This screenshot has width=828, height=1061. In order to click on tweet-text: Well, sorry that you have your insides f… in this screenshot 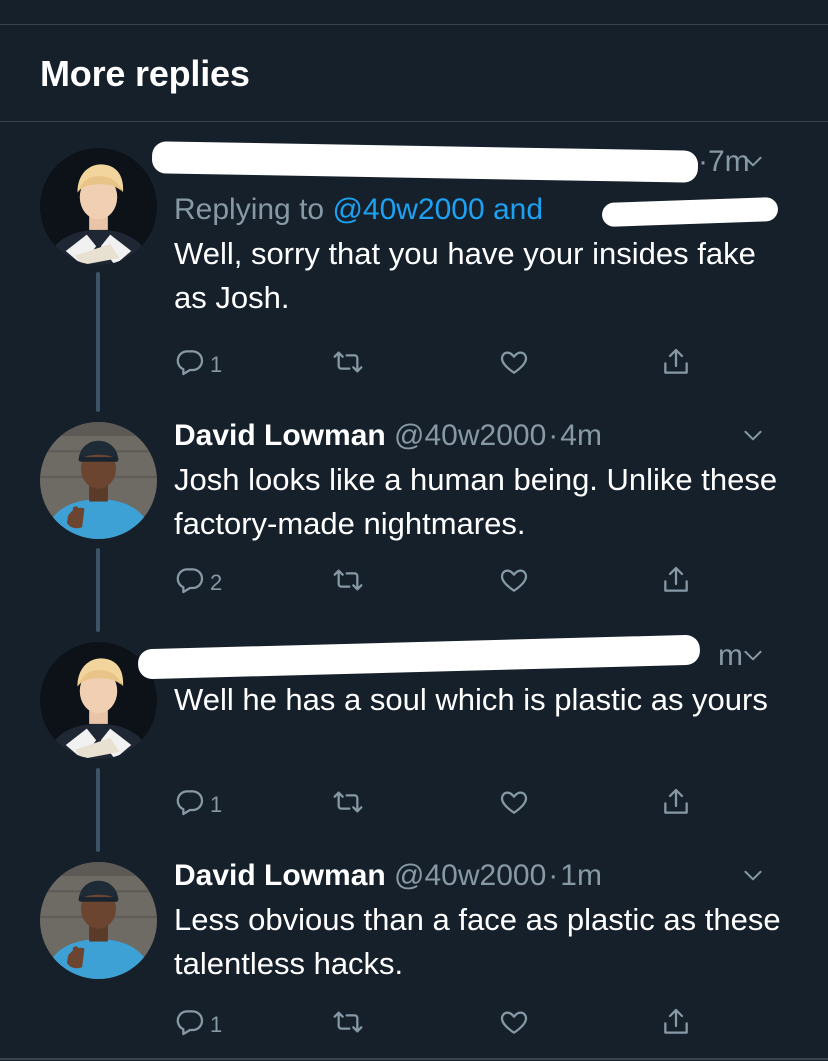, I will do `click(465, 275)`.